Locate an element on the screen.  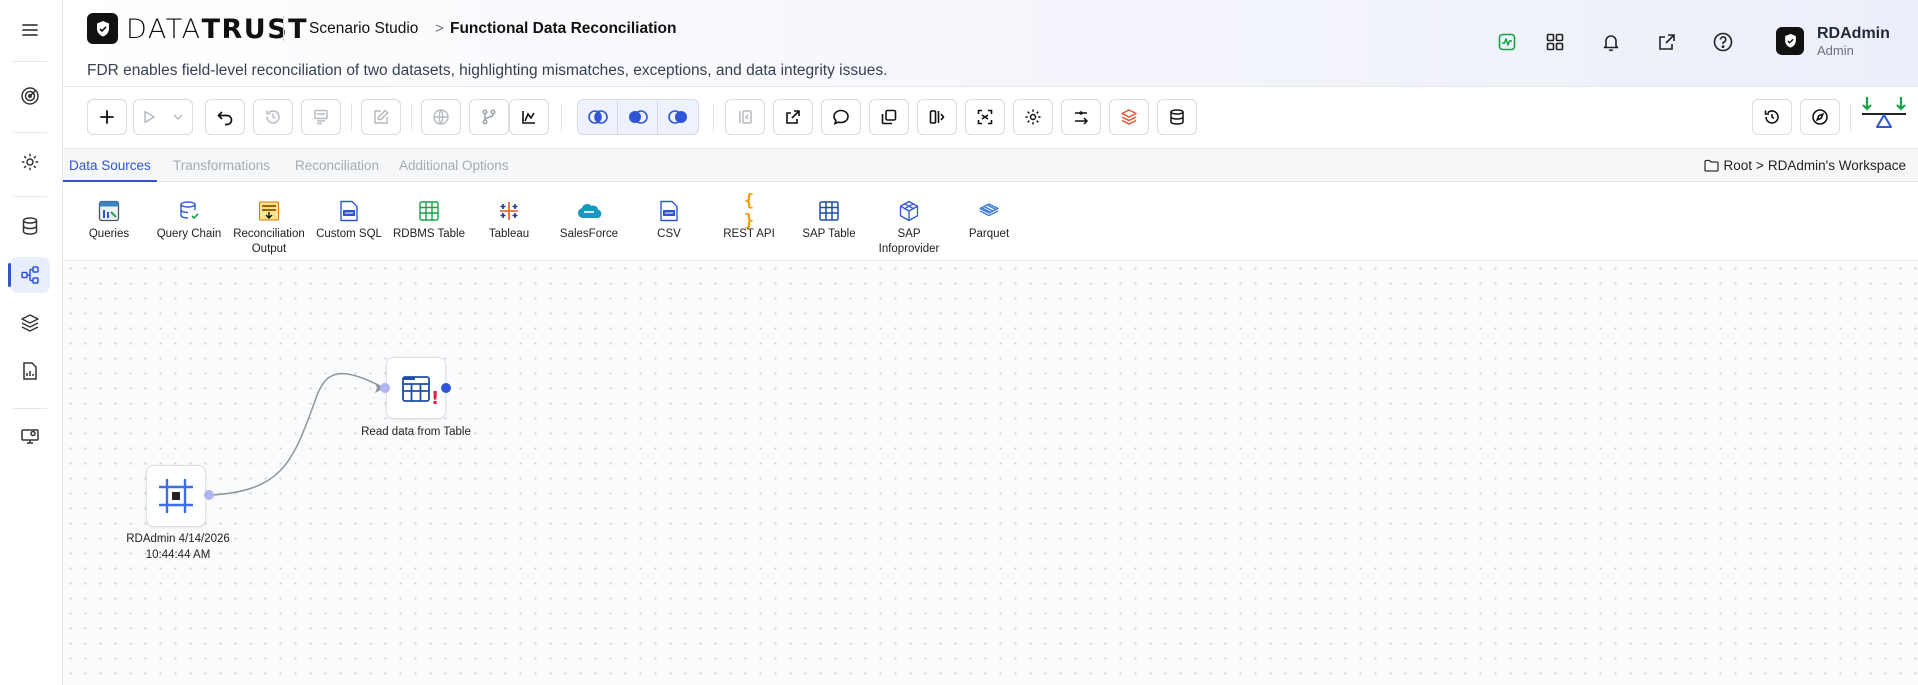
rest-api-icon: { } is located at coordinates (749, 211).